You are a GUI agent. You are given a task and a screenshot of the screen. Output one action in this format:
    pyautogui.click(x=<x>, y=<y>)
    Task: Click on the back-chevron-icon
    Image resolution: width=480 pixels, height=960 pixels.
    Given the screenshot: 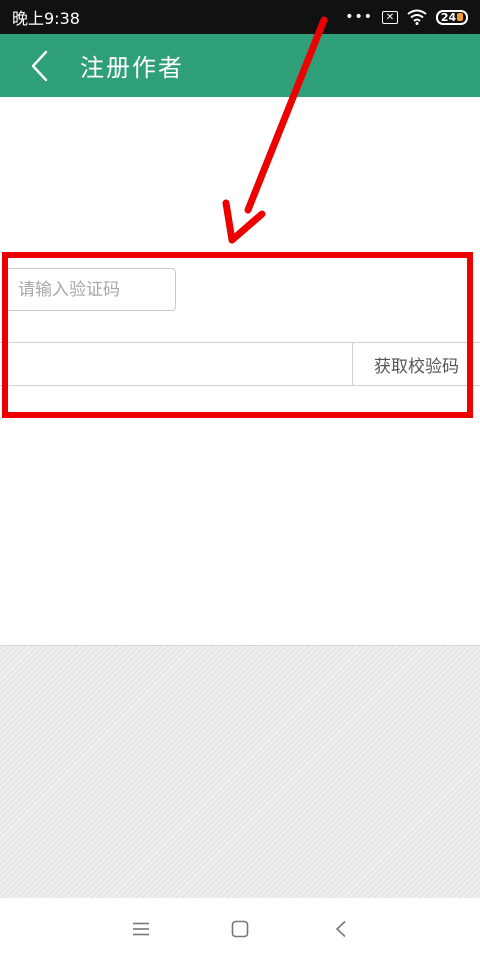 What is the action you would take?
    pyautogui.click(x=340, y=929)
    